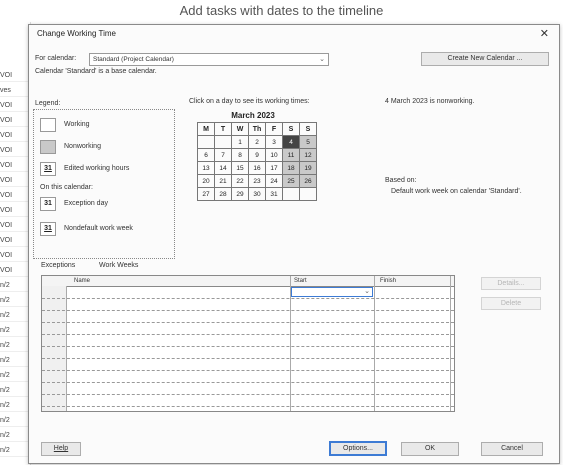 Image resolution: width=563 pixels, height=465 pixels. Describe the element at coordinates (240, 155) in the screenshot. I see `calendar-day: 8` at that location.